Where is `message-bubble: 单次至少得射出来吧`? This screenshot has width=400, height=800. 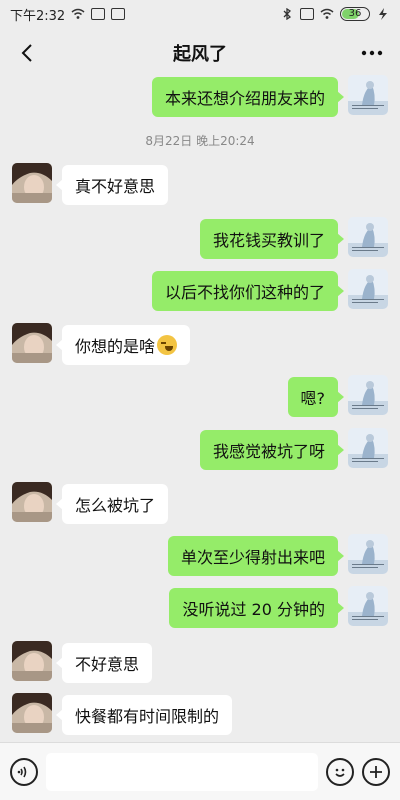
message-bubble: 单次至少得射出来吧 is located at coordinates (256, 556).